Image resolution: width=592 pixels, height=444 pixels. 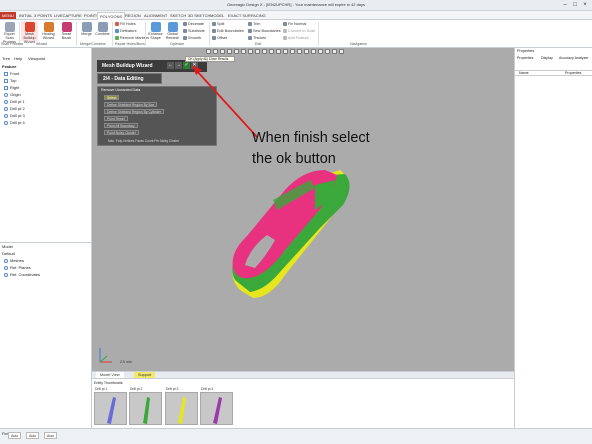 What do you see at coordinates (257, 38) in the screenshot?
I see `thicken-button: Thicken` at bounding box center [257, 38].